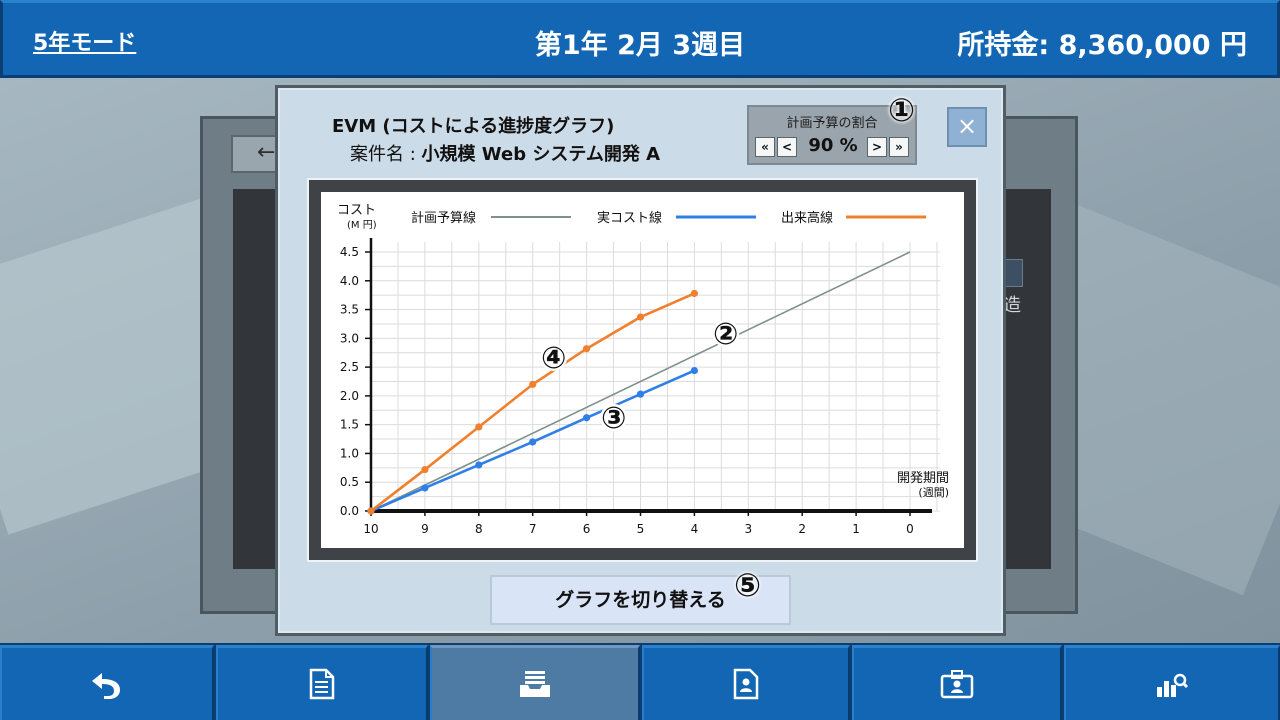 This screenshot has width=1280, height=720. I want to click on y-tick-label: 4.0, so click(349, 281).